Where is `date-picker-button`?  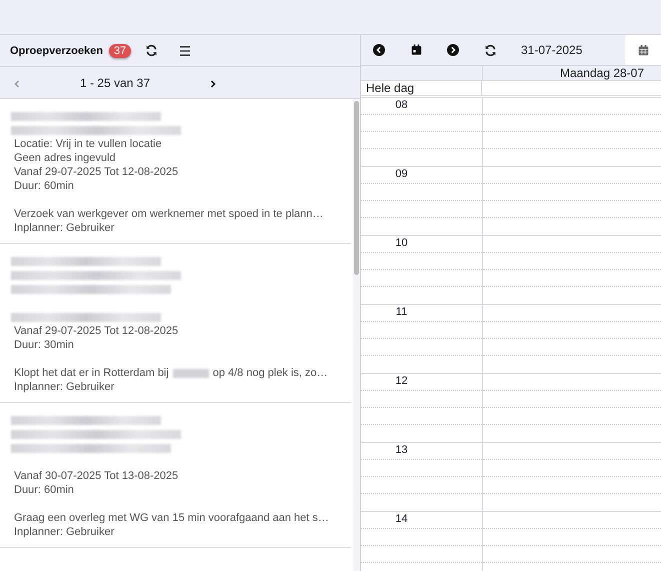
date-picker-button is located at coordinates (643, 50).